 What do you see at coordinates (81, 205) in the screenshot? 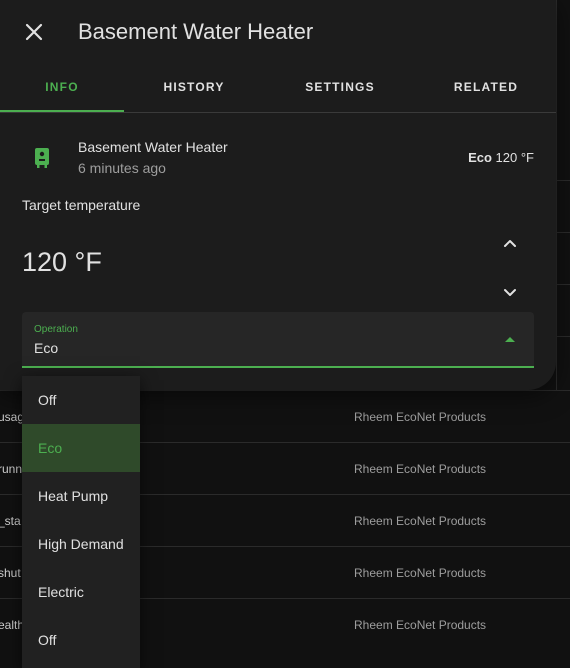
I see `target-temperature-label: Target temperature` at bounding box center [81, 205].